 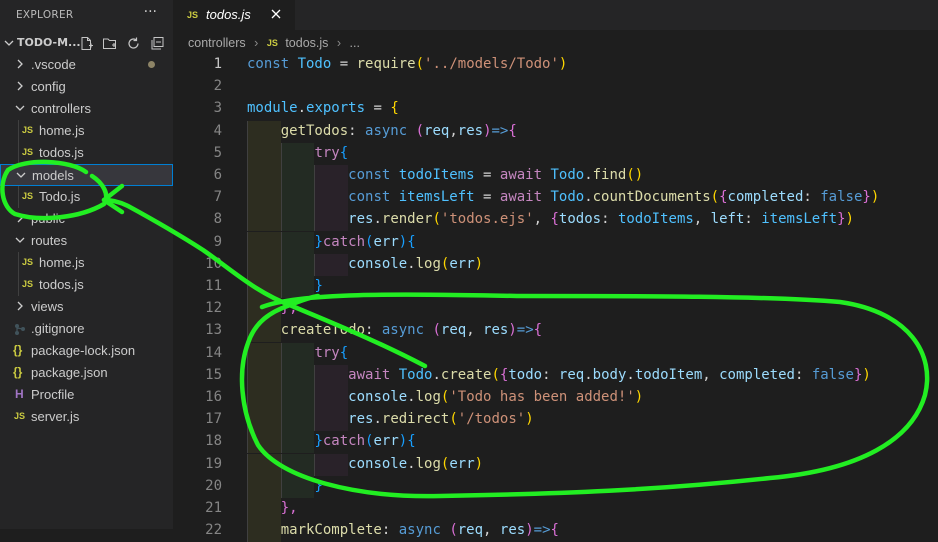 What do you see at coordinates (86, 219) in the screenshot?
I see `tree-item: public` at bounding box center [86, 219].